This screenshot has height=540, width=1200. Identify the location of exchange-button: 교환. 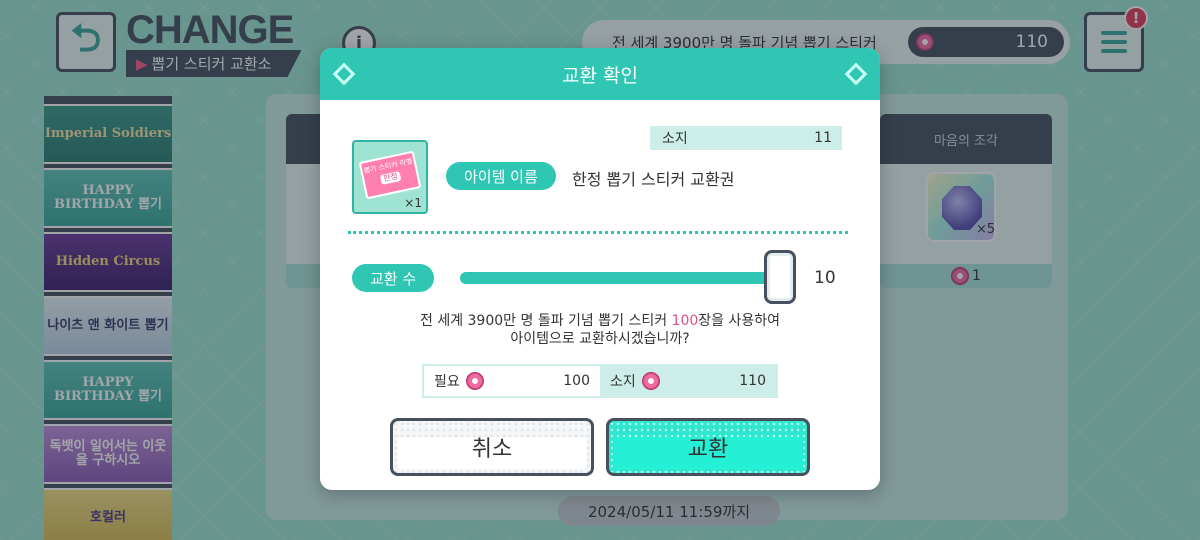
(708, 447).